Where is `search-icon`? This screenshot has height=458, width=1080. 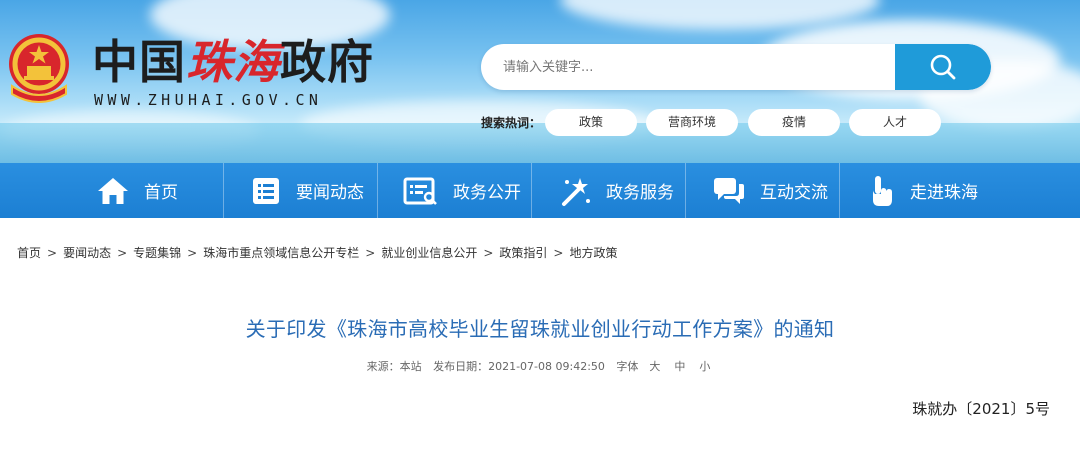 search-icon is located at coordinates (943, 67).